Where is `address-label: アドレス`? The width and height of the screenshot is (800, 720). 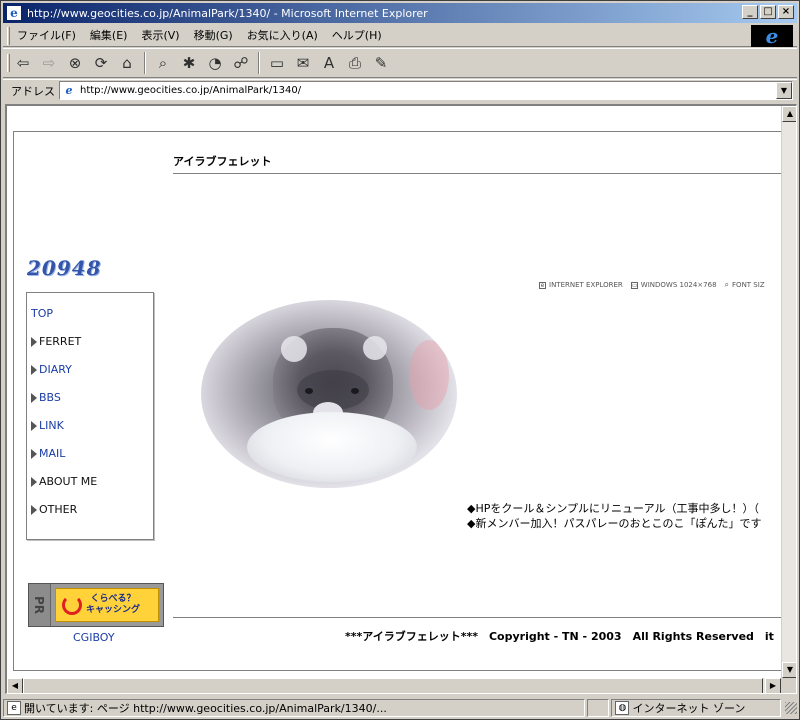 address-label: アドレス is located at coordinates (33, 91).